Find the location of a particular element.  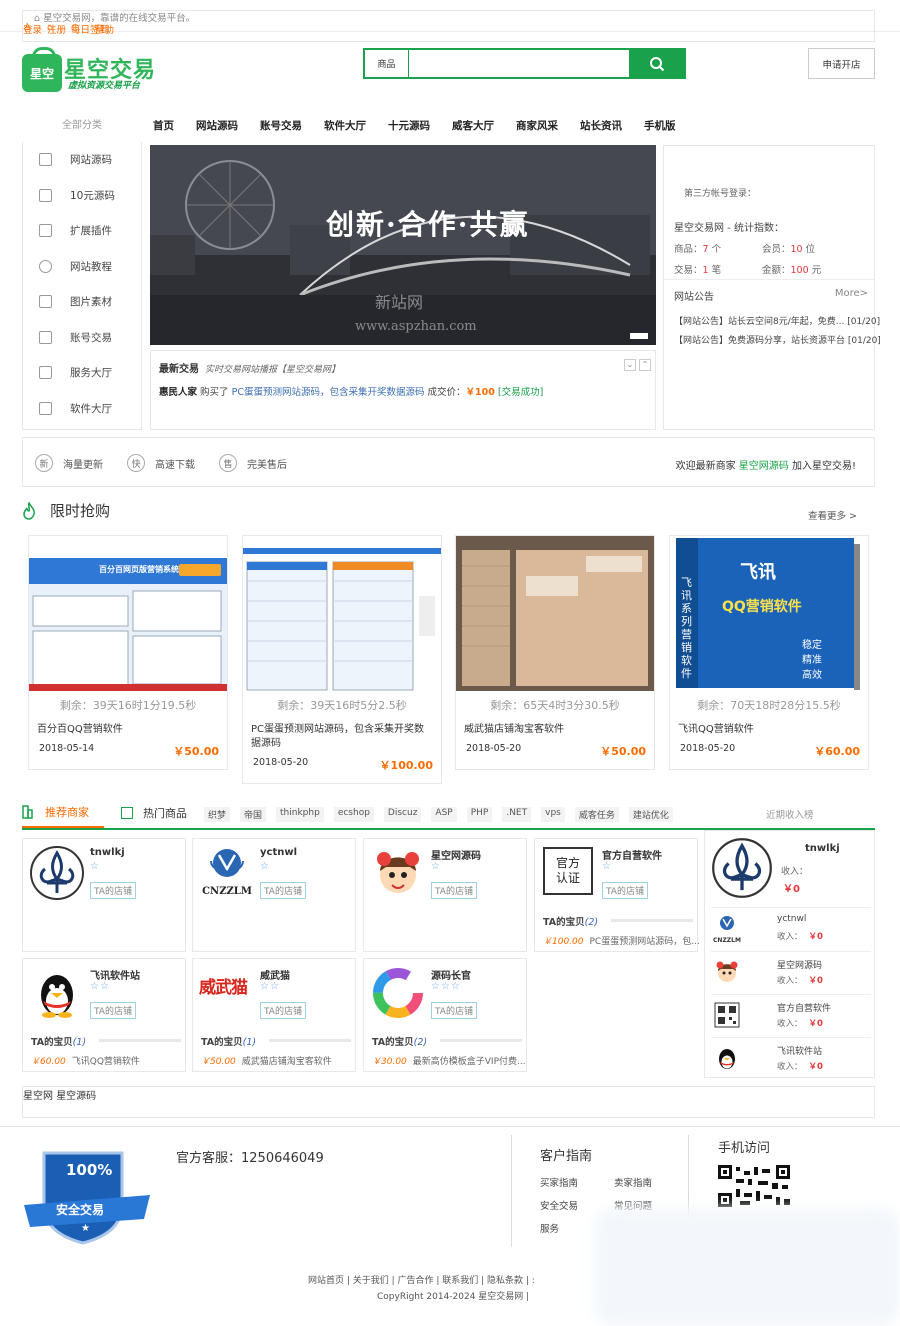

guide-link: 买家指南 is located at coordinates (559, 1182).